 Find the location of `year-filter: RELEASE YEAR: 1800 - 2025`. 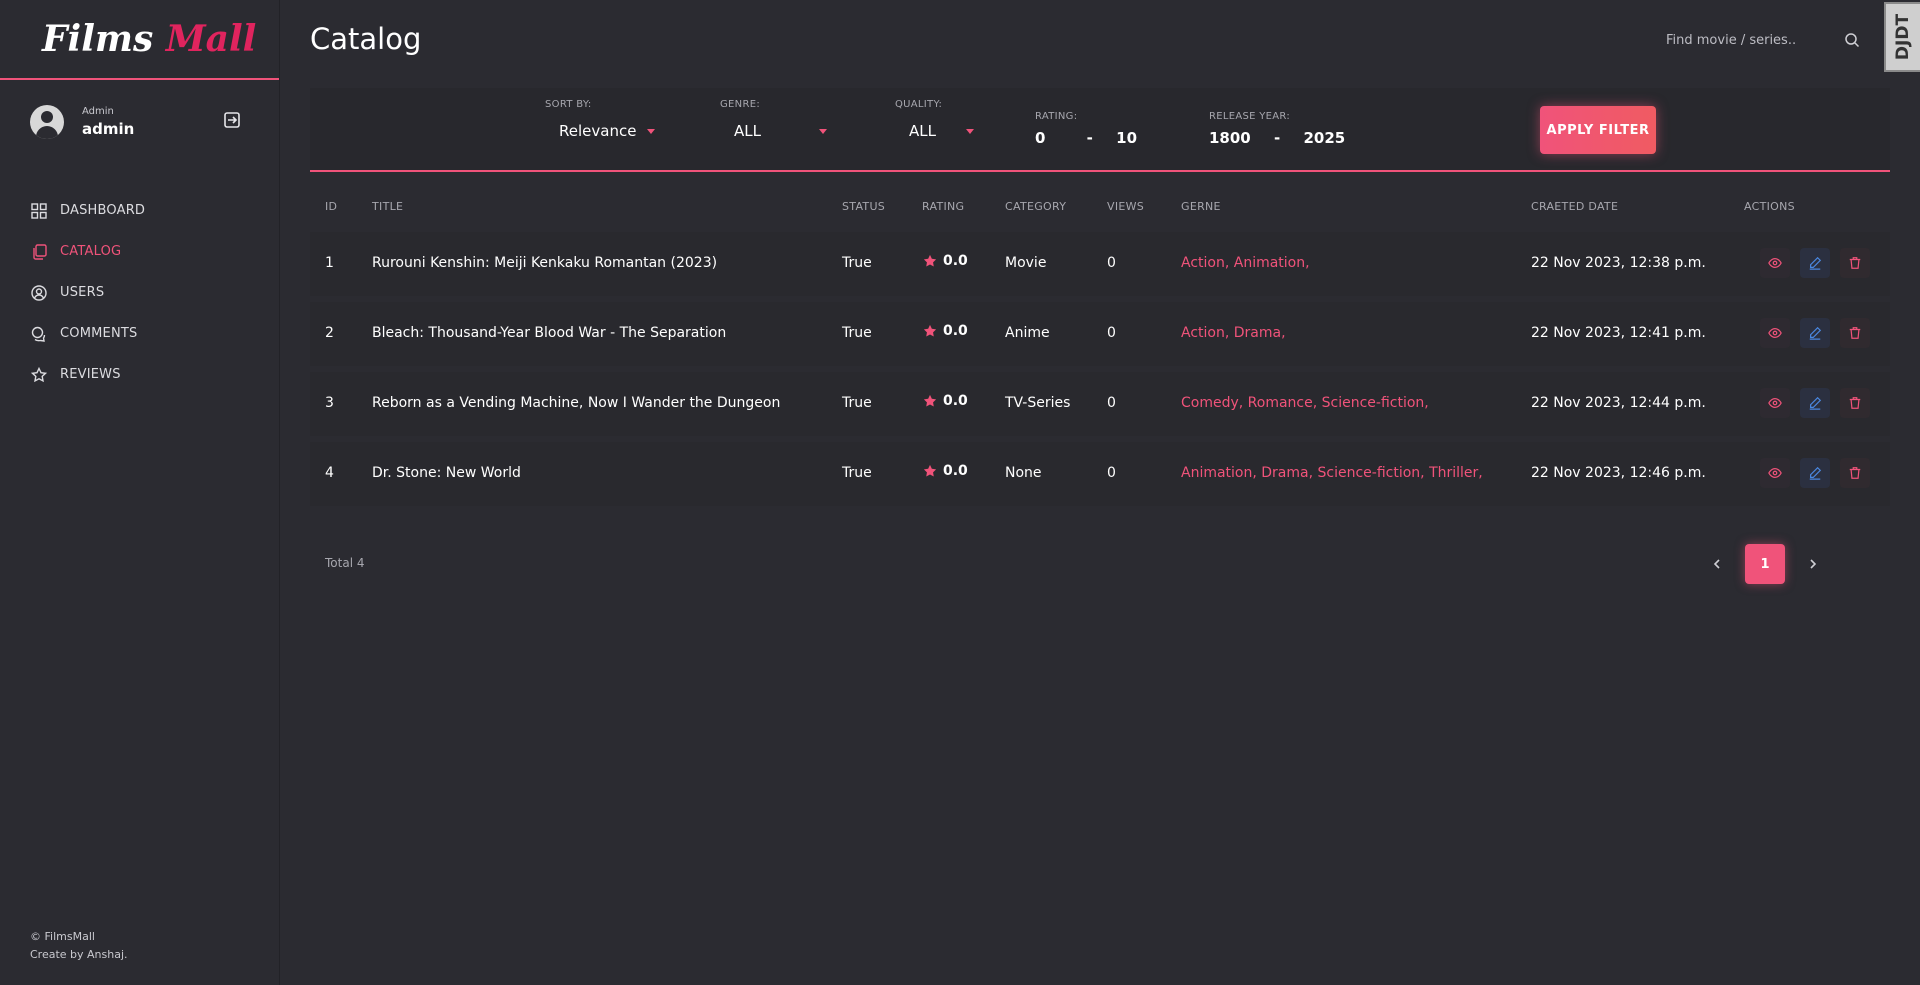

year-filter: RELEASE YEAR: 1800 - 2025 is located at coordinates (1277, 128).